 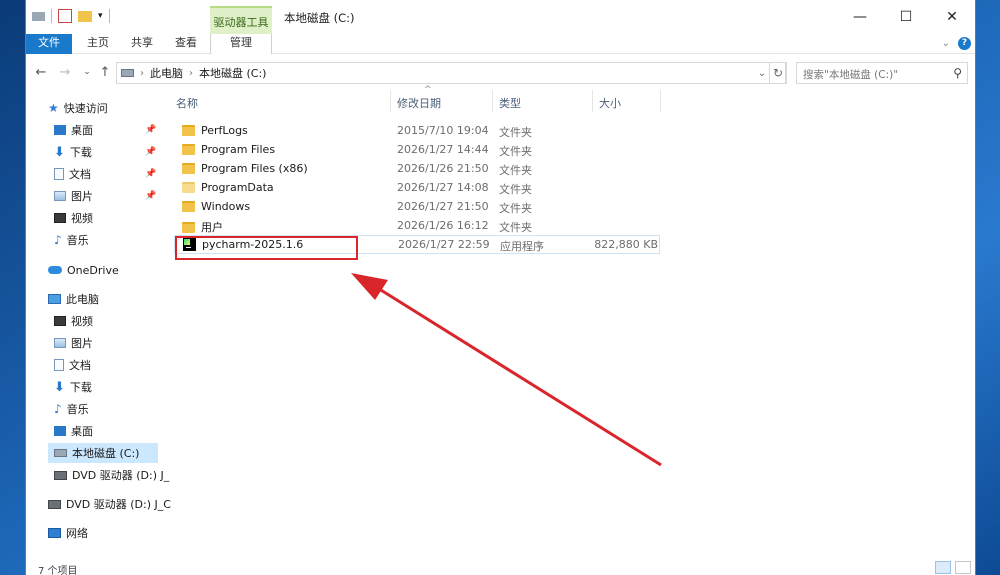 What do you see at coordinates (166, 73) in the screenshot?
I see `breadcrumb-this-pc: 此电脑` at bounding box center [166, 73].